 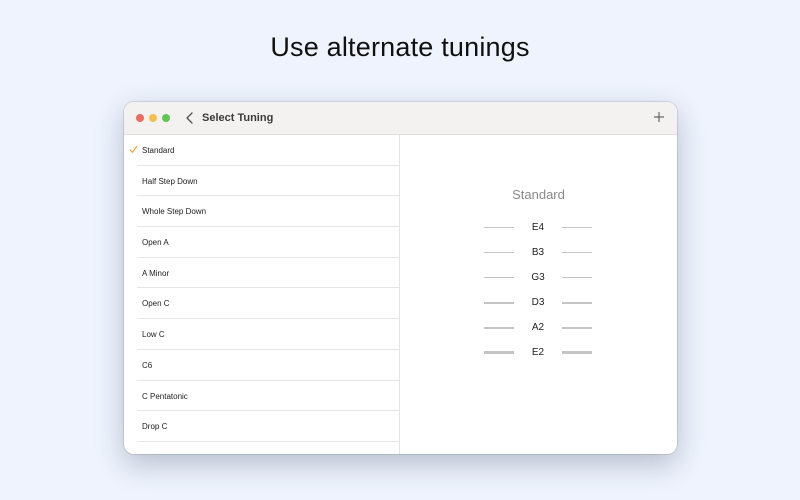 I want to click on tuning-label: Open C, so click(x=156, y=304).